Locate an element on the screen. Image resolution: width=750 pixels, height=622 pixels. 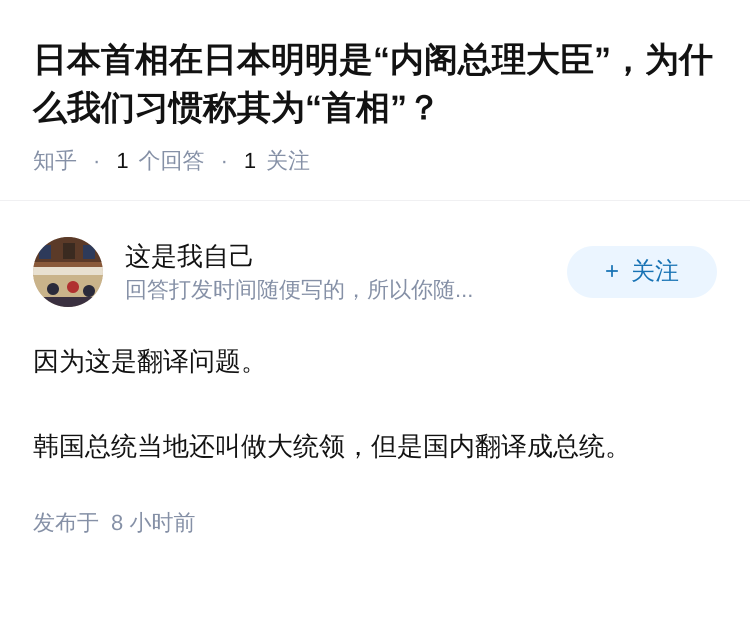
answer-paragraph: 因为这是翻译问题。 is located at coordinates (150, 361).